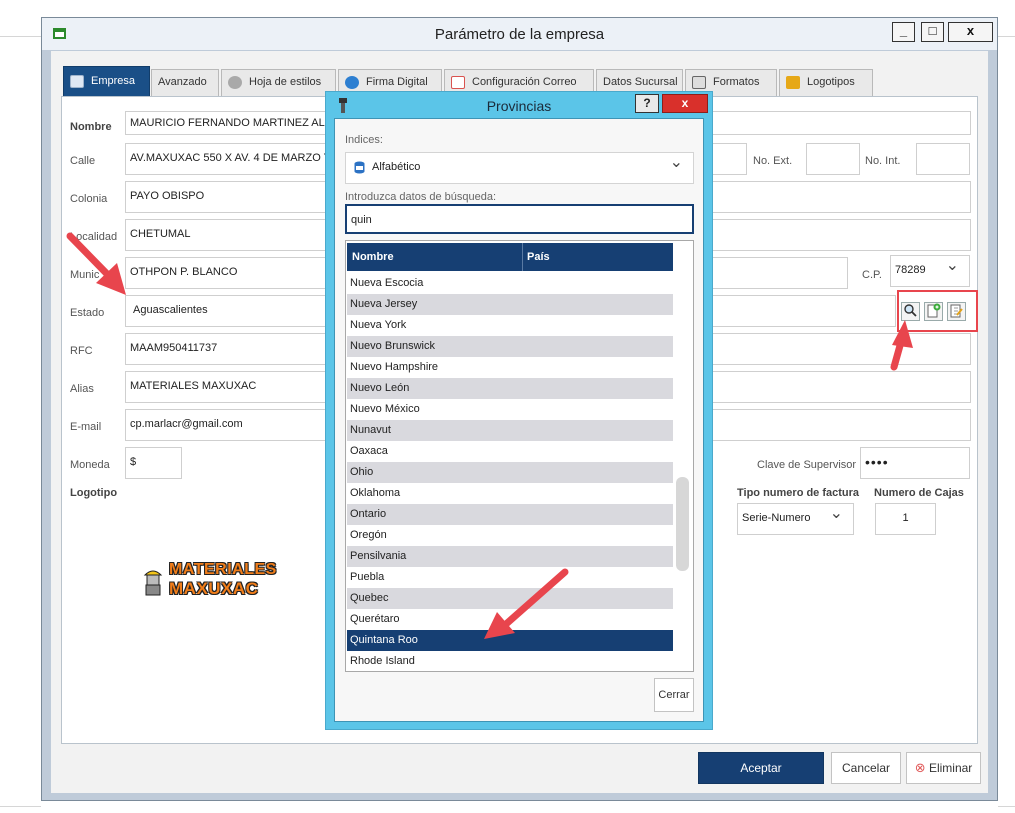 The image size is (1015, 813). I want to click on window-title: Parámetro de la empresa, so click(519, 34).